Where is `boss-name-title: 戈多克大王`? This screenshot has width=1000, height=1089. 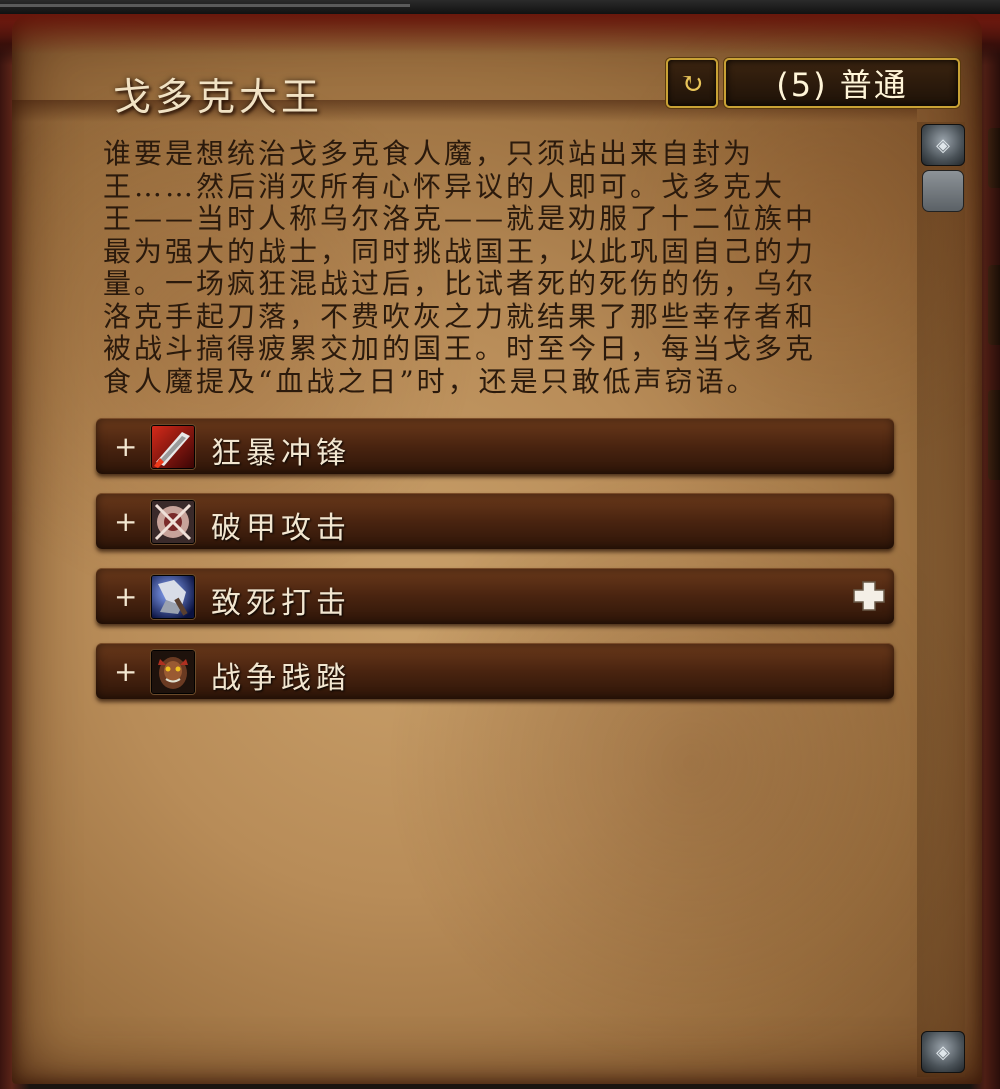
boss-name-title: 戈多克大王 is located at coordinates (218, 97).